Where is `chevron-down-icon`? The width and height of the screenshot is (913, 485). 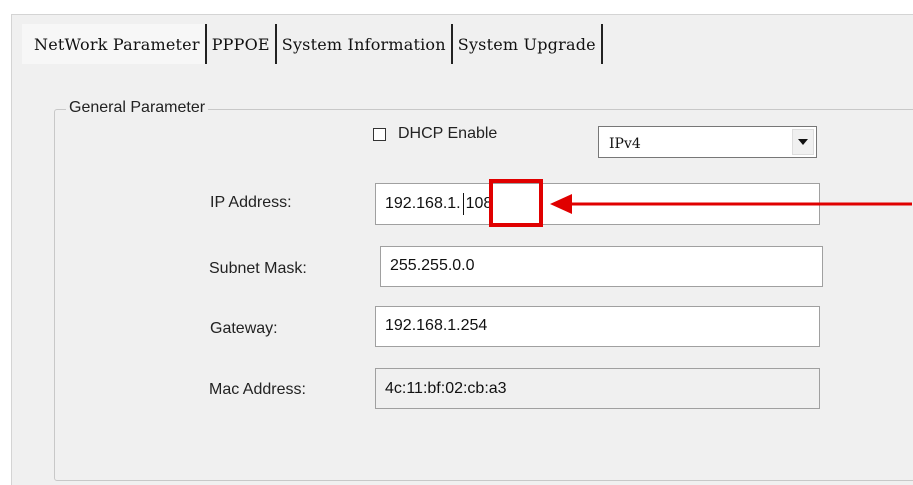 chevron-down-icon is located at coordinates (803, 142).